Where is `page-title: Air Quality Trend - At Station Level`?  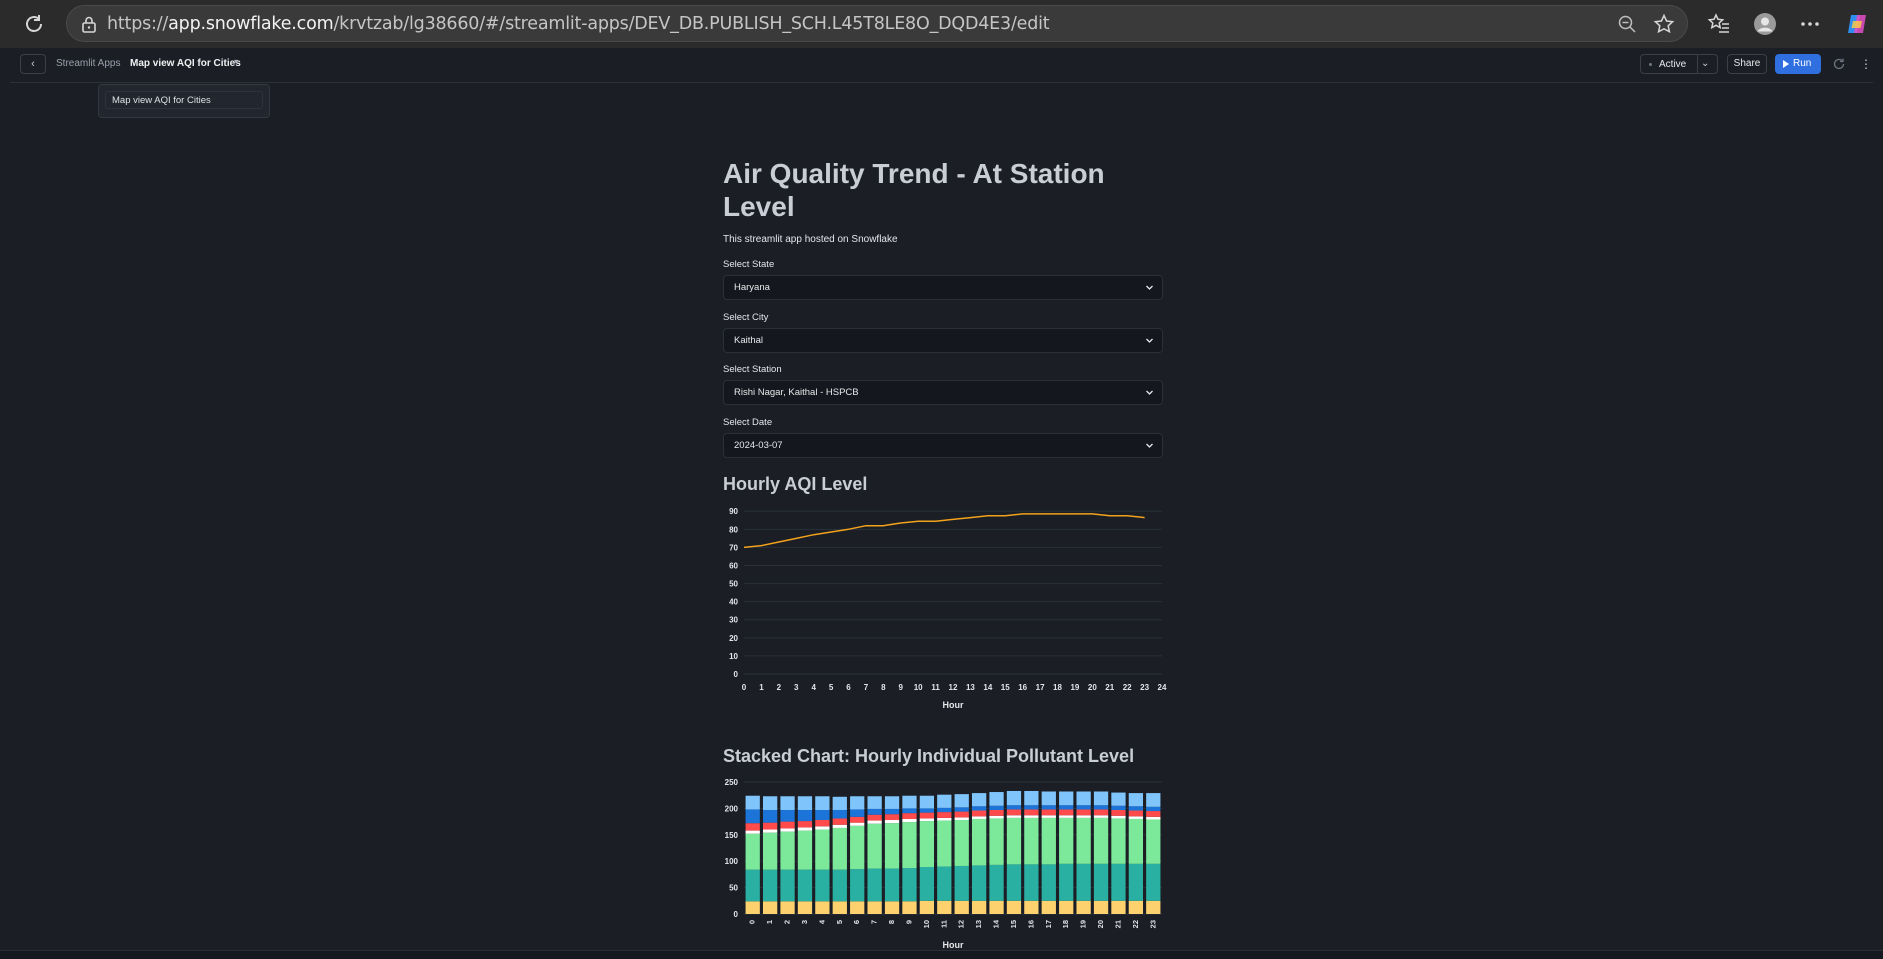 page-title: Air Quality Trend - At Station Level is located at coordinates (923, 190).